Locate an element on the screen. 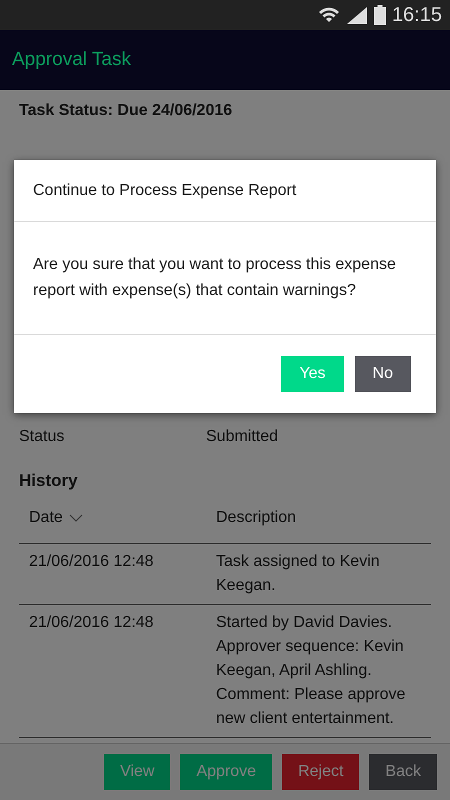  clock: 16:15 is located at coordinates (417, 15).